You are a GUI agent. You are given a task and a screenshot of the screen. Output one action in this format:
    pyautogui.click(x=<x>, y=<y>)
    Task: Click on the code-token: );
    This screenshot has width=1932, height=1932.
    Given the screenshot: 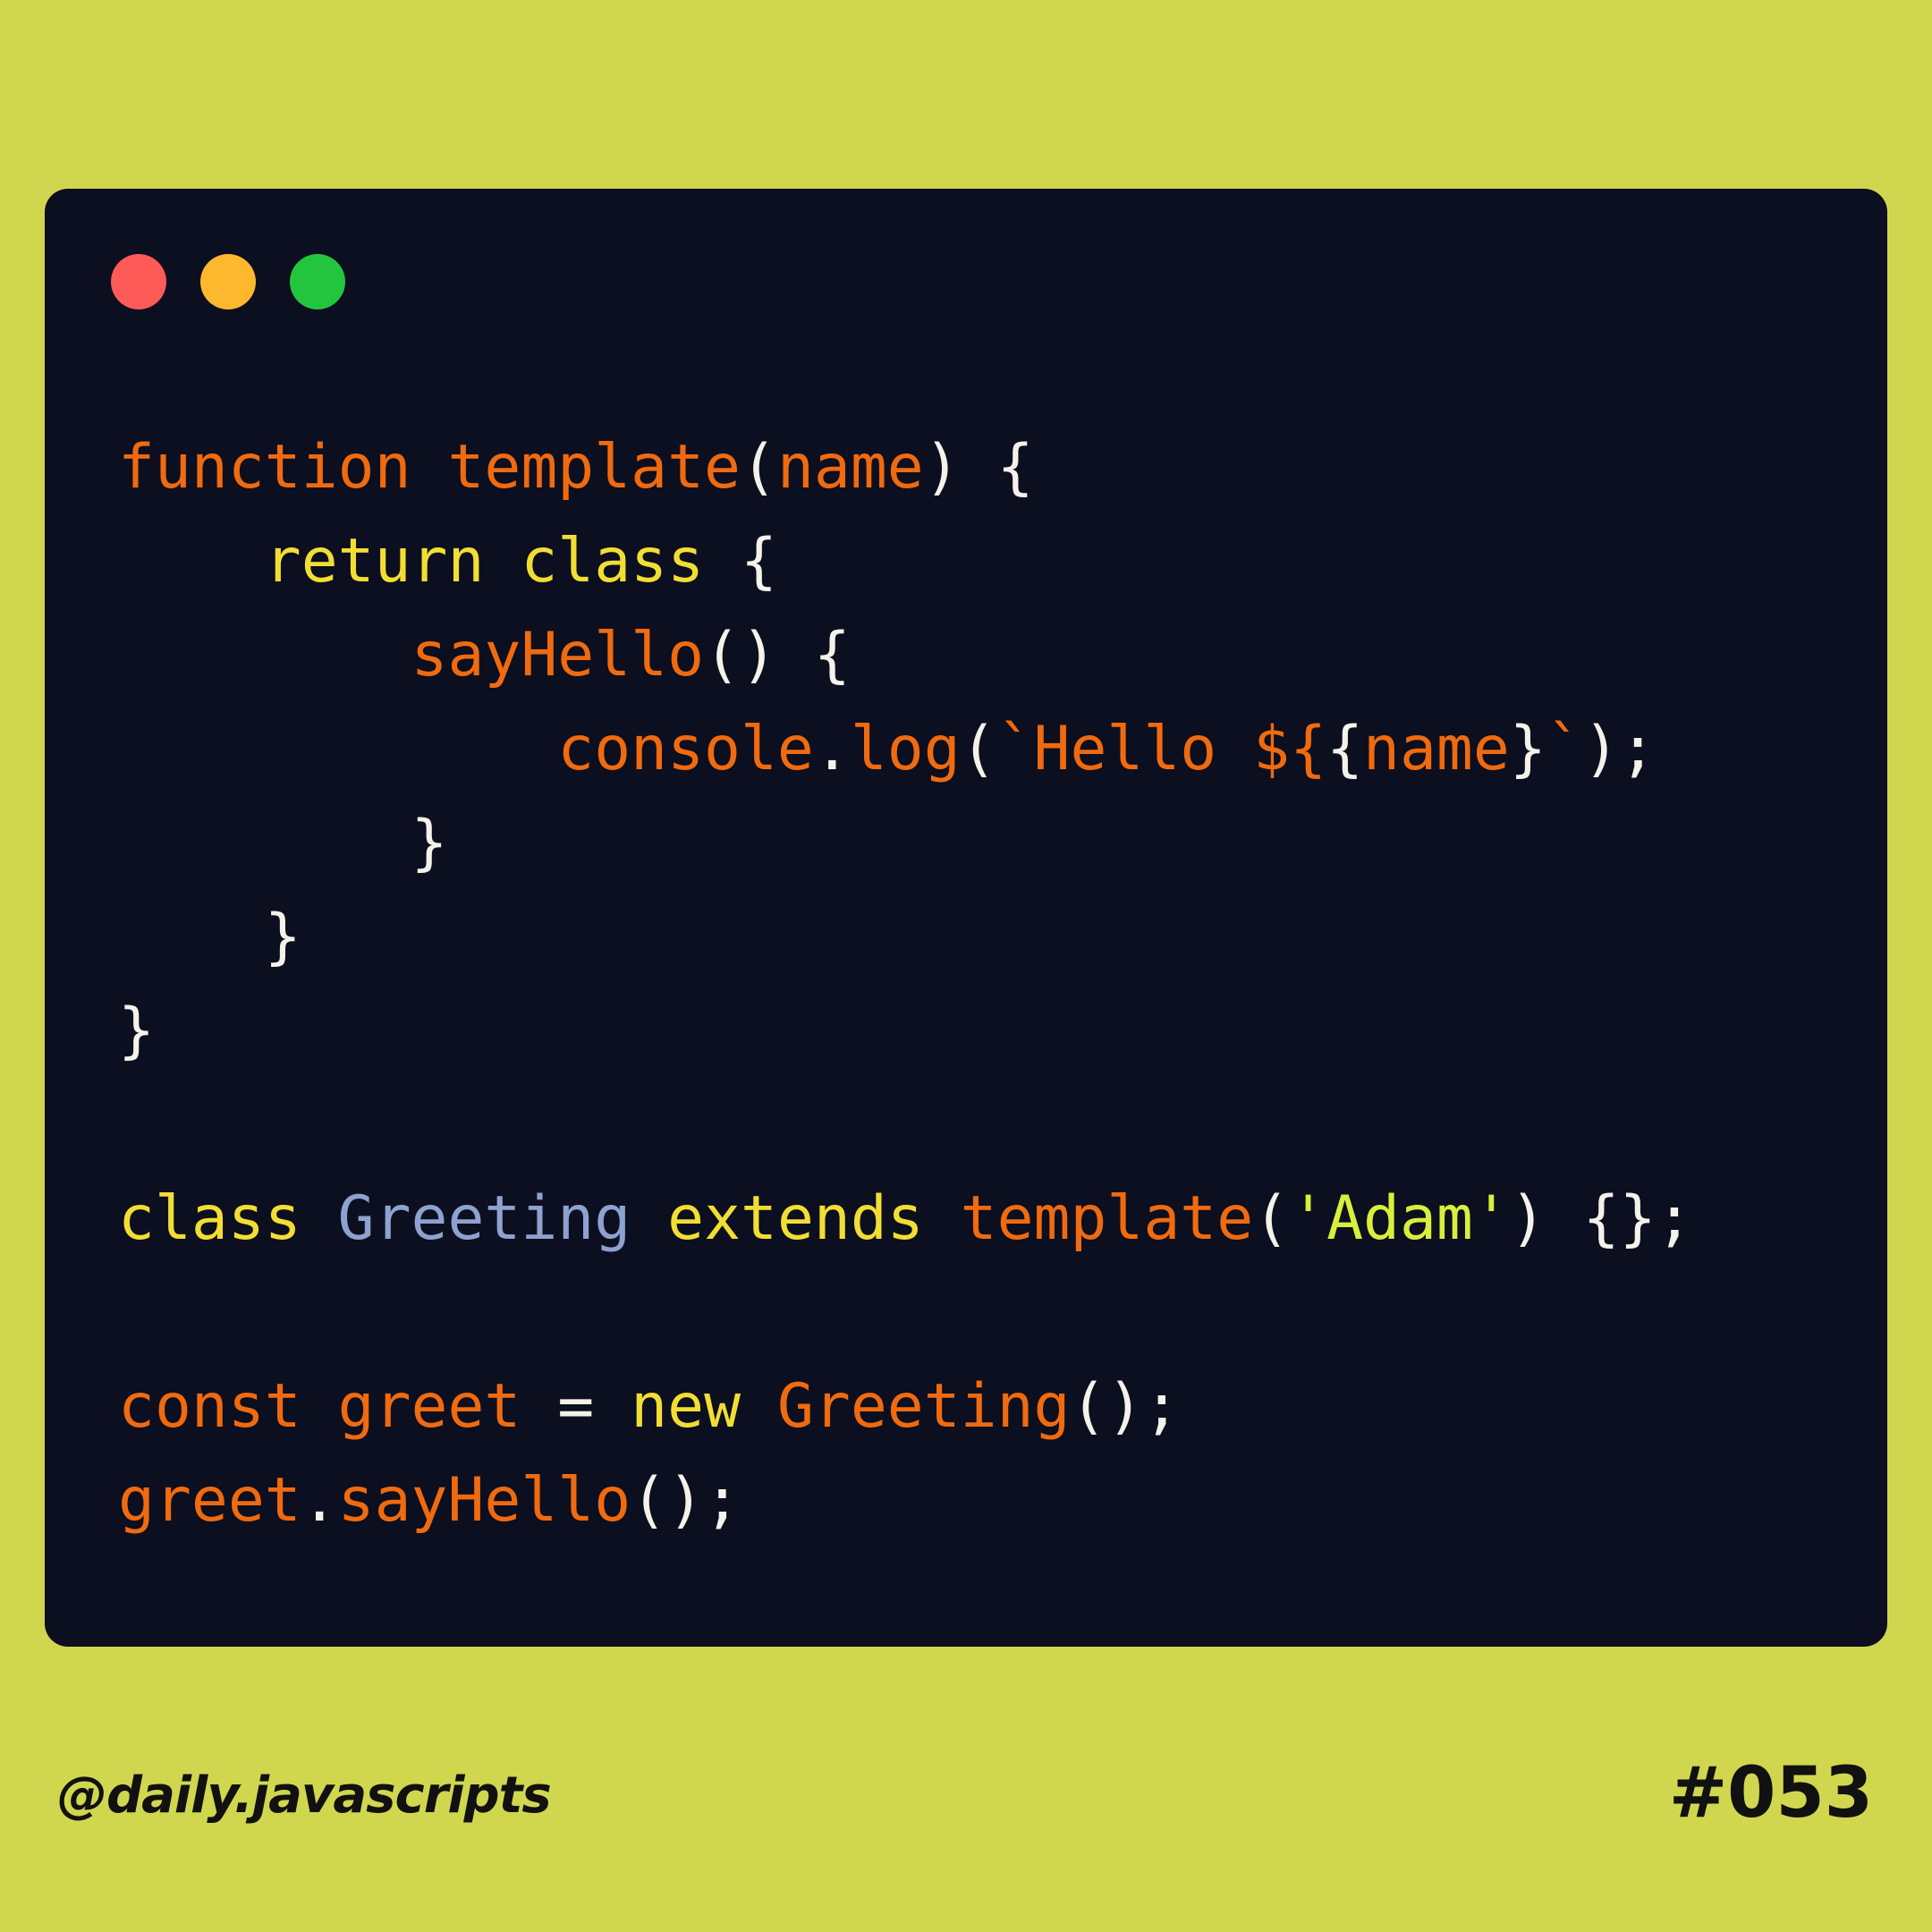 What is the action you would take?
    pyautogui.click(x=1619, y=749)
    